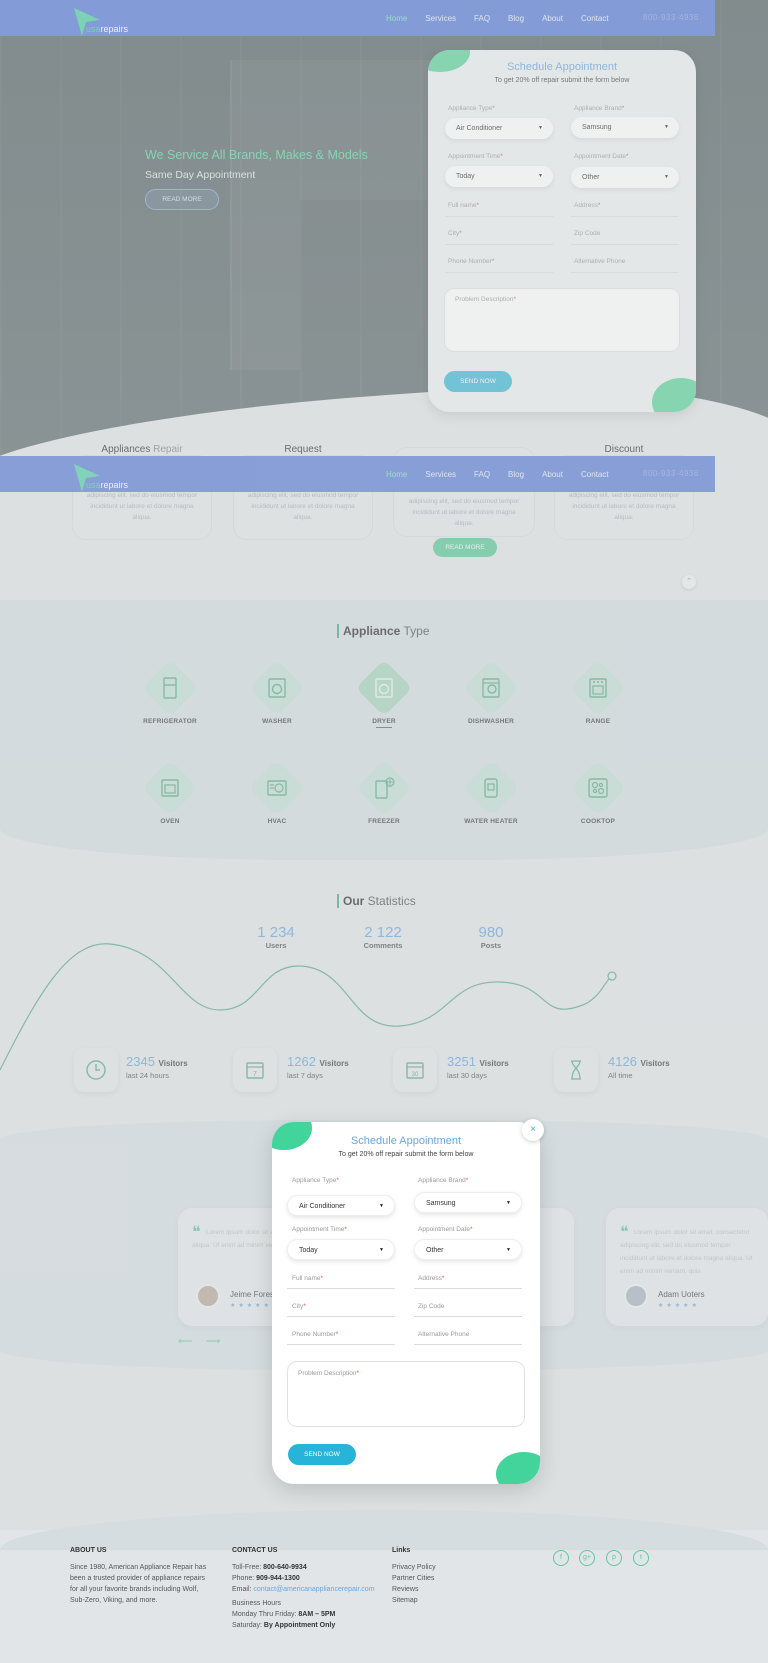 Image resolution: width=768 pixels, height=1663 pixels. Describe the element at coordinates (406, 1394) in the screenshot. I see `problem-description-textarea: Problem Description*` at that location.